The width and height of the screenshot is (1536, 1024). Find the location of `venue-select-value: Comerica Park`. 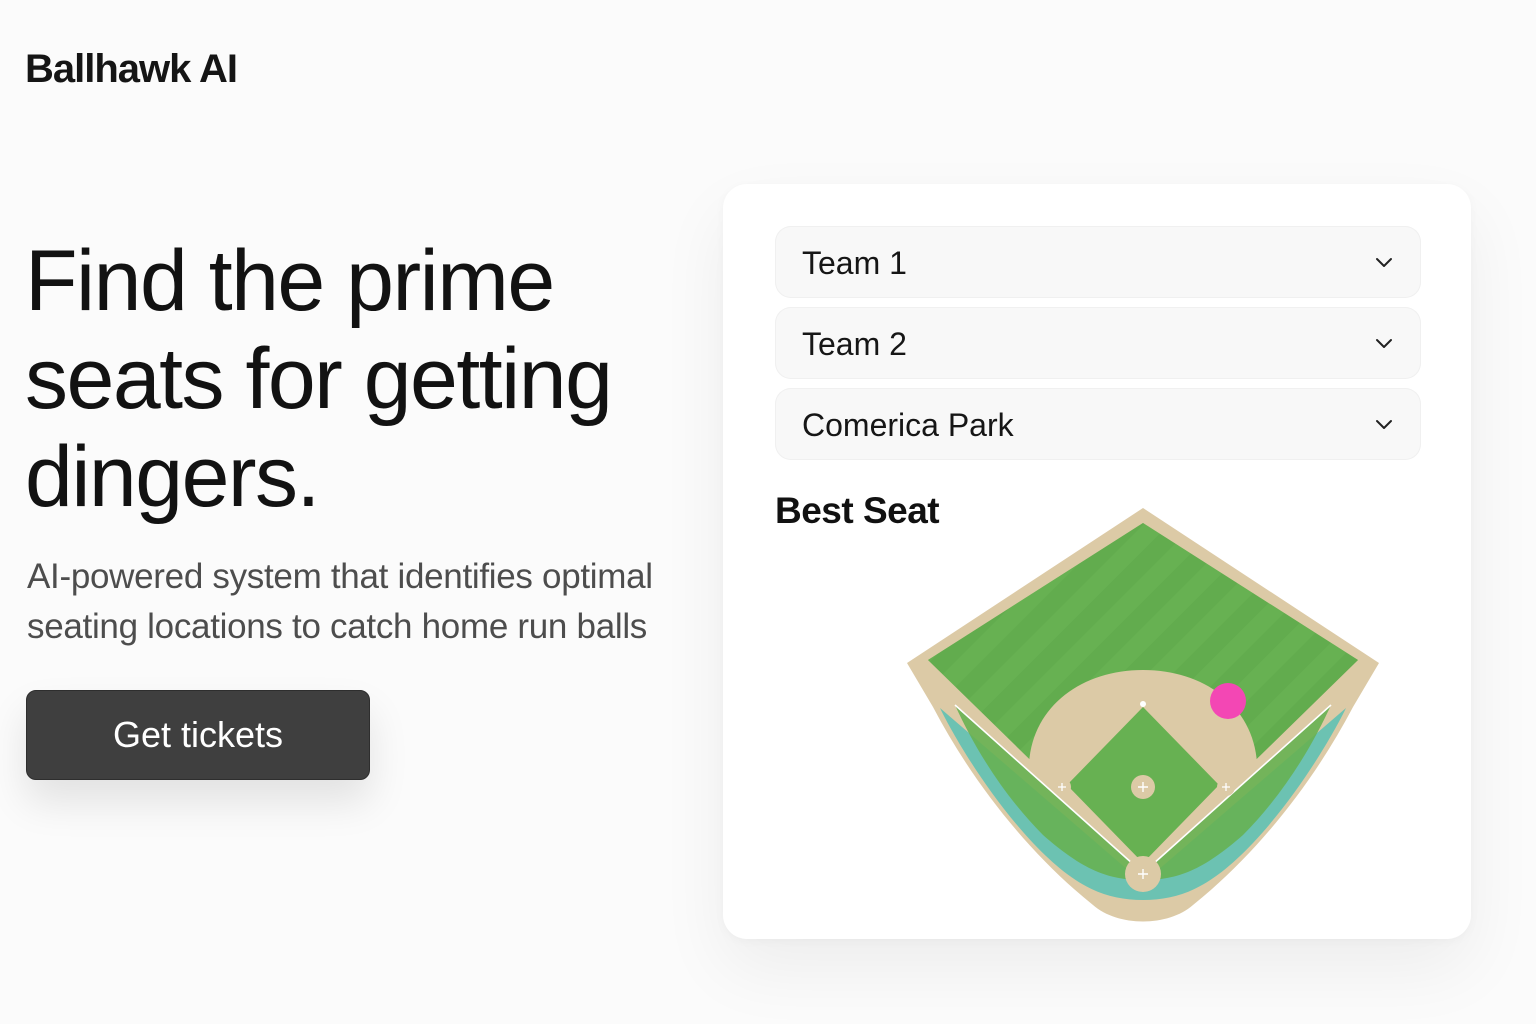

venue-select-value: Comerica Park is located at coordinates (908, 425).